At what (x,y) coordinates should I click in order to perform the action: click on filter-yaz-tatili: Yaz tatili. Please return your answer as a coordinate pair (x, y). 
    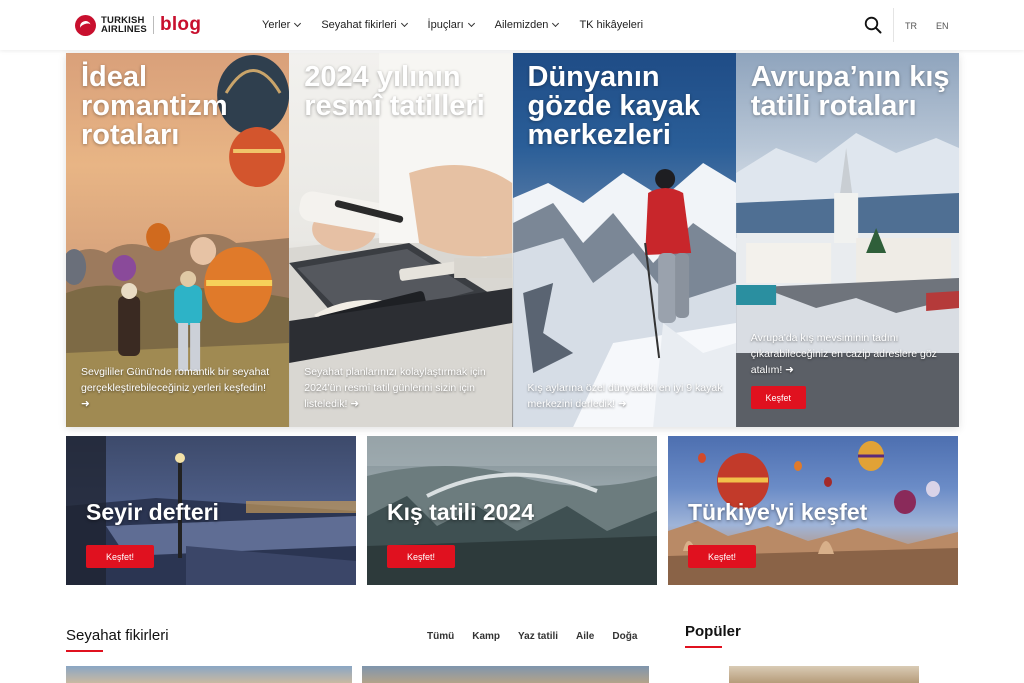
    Looking at the image, I should click on (538, 636).